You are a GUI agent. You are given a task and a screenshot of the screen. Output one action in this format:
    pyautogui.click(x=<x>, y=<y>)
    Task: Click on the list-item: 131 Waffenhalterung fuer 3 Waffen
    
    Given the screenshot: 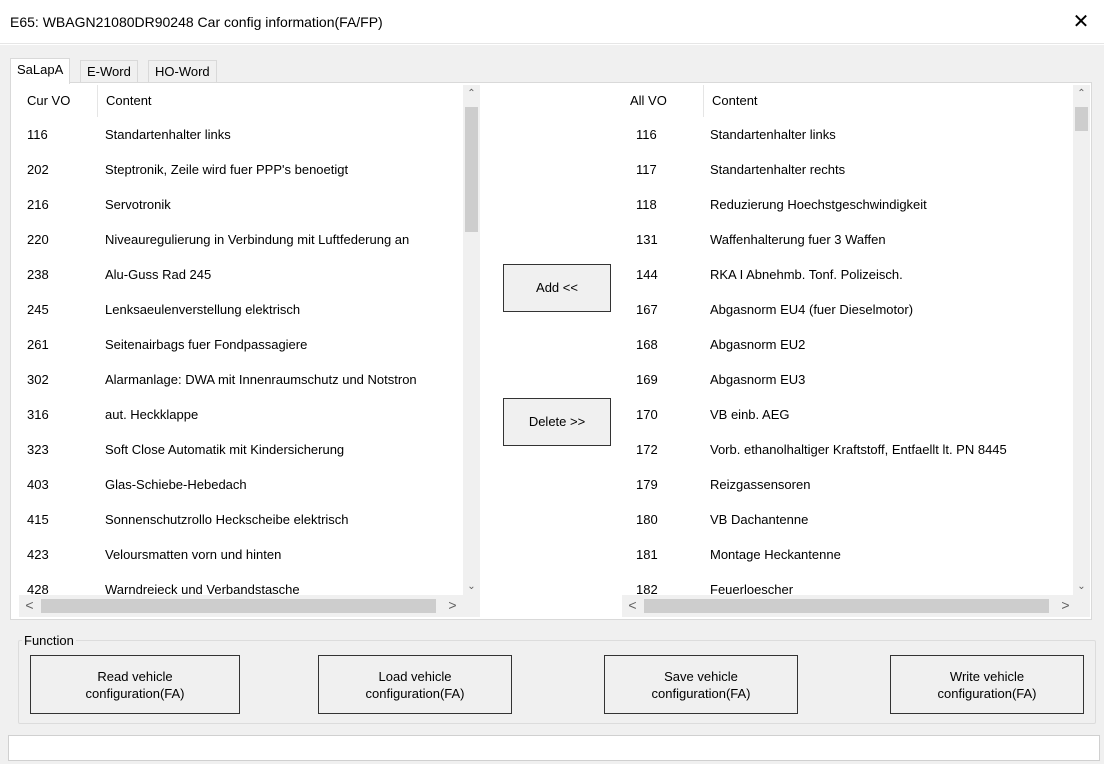 What is the action you would take?
    pyautogui.click(x=847, y=239)
    